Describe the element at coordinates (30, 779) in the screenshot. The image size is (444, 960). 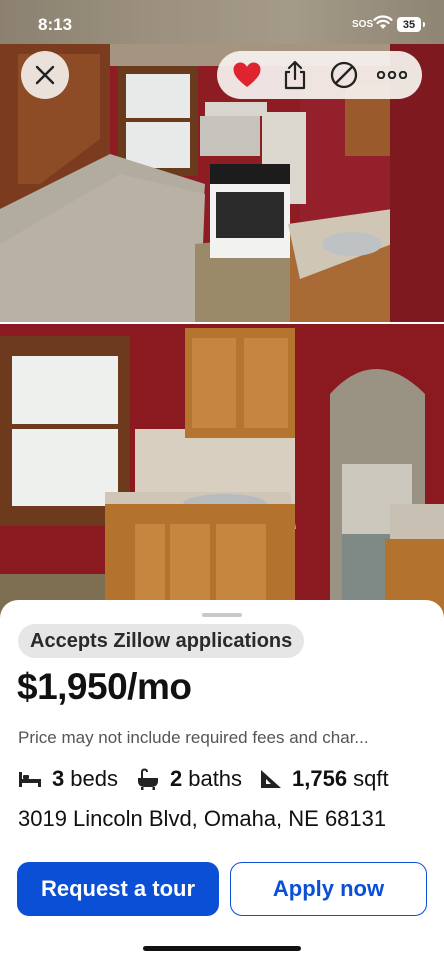
I see `bed-icon` at that location.